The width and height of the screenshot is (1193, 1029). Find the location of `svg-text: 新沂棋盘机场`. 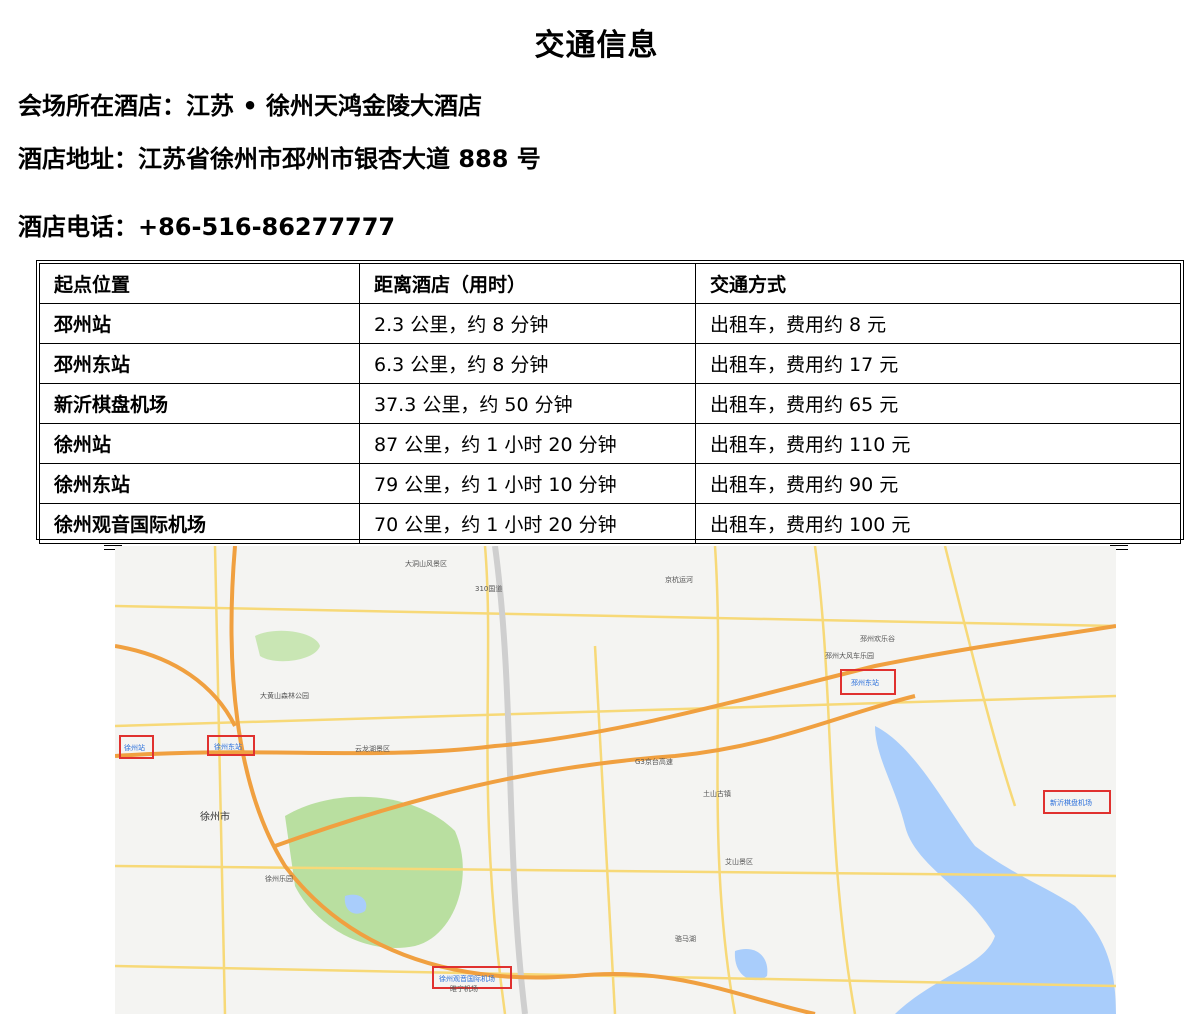

svg-text: 新沂棋盘机场 is located at coordinates (1071, 802).